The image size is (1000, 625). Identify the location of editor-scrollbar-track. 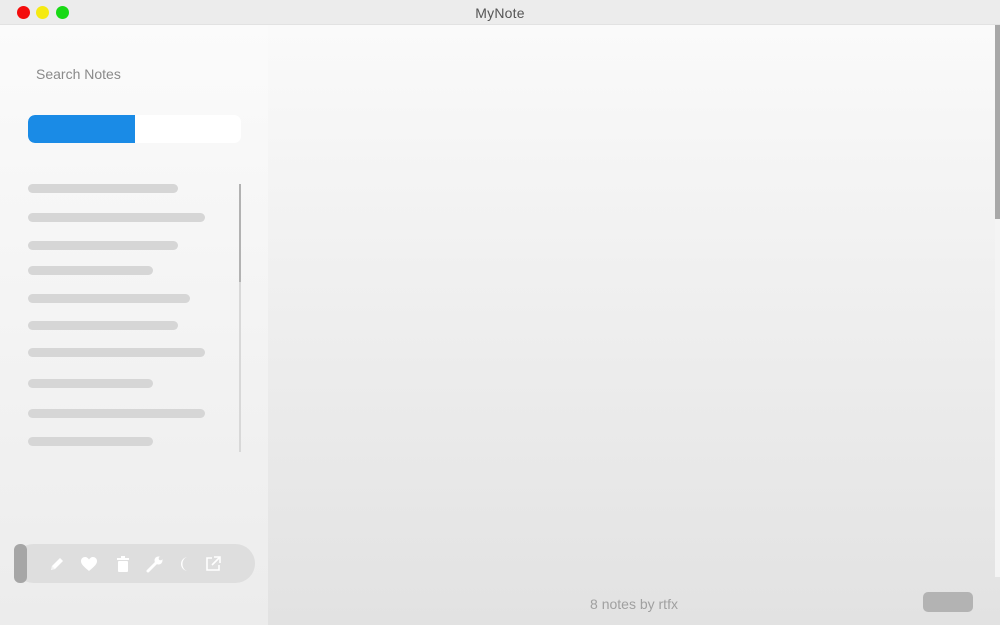
(997, 398).